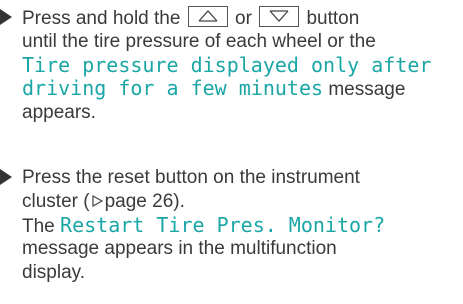 This screenshot has width=463, height=304. I want to click on page-reference-link: page 26)., so click(145, 201).